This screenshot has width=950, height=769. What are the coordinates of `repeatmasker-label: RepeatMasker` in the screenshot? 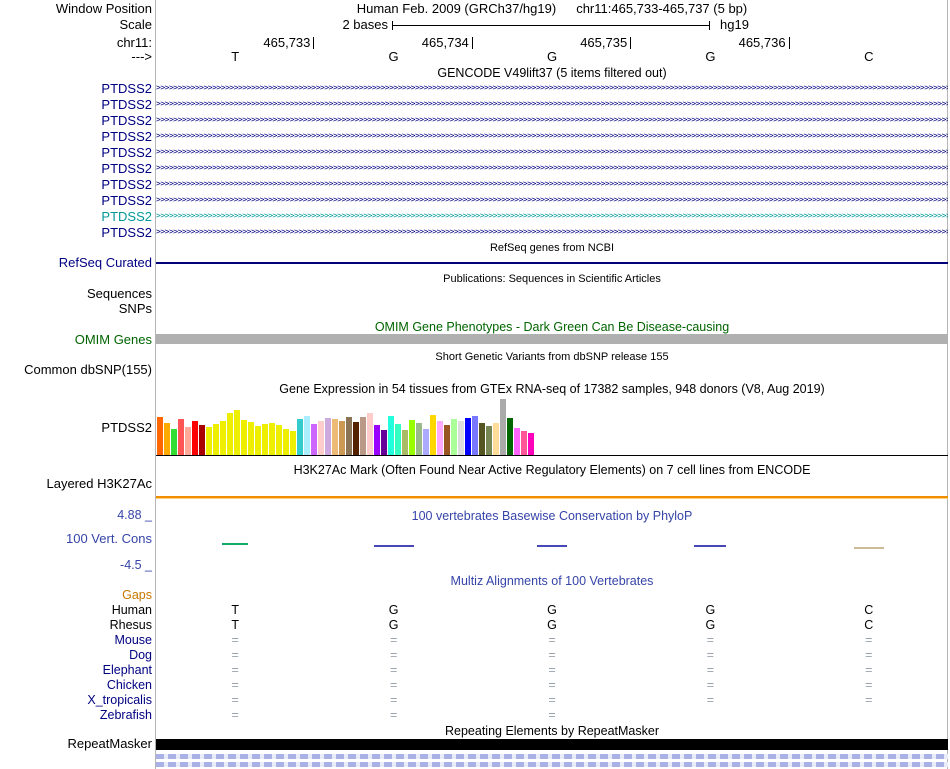 It's located at (109, 744).